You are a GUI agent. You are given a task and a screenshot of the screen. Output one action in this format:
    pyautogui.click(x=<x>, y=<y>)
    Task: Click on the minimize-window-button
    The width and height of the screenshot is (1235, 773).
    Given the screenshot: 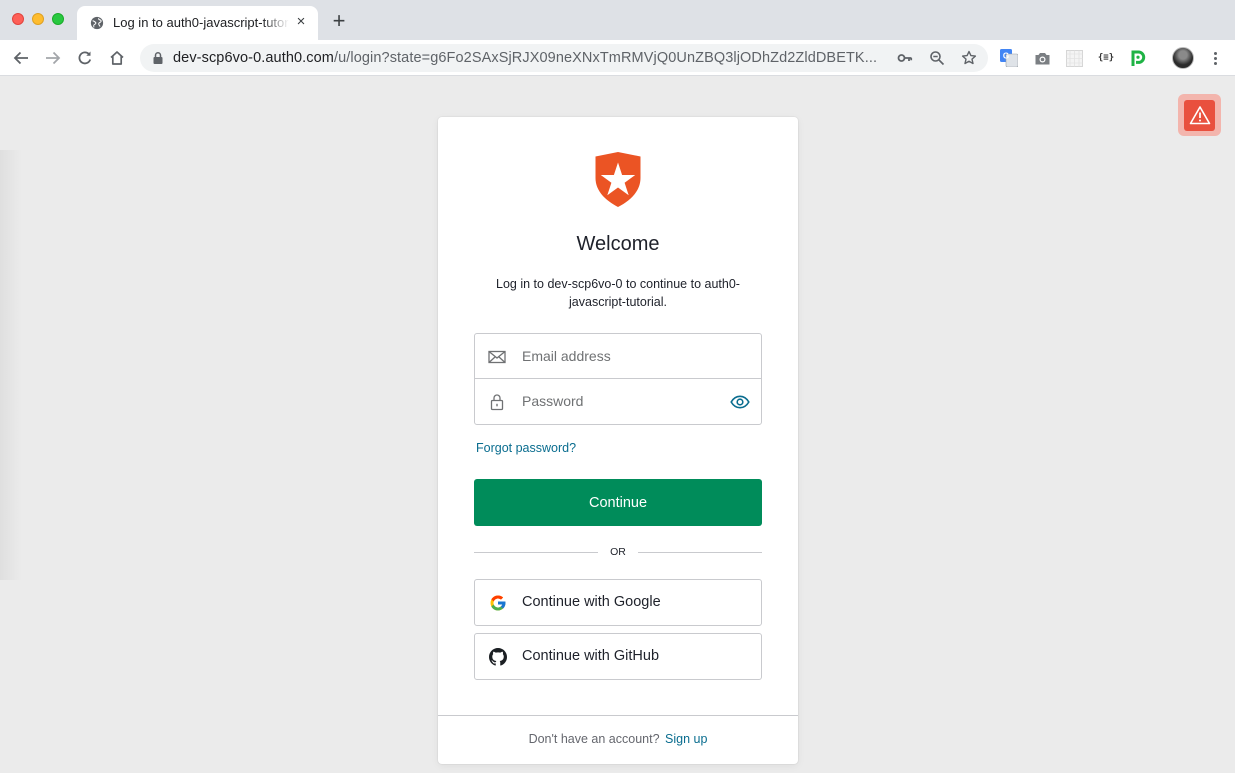 What is the action you would take?
    pyautogui.click(x=38, y=19)
    